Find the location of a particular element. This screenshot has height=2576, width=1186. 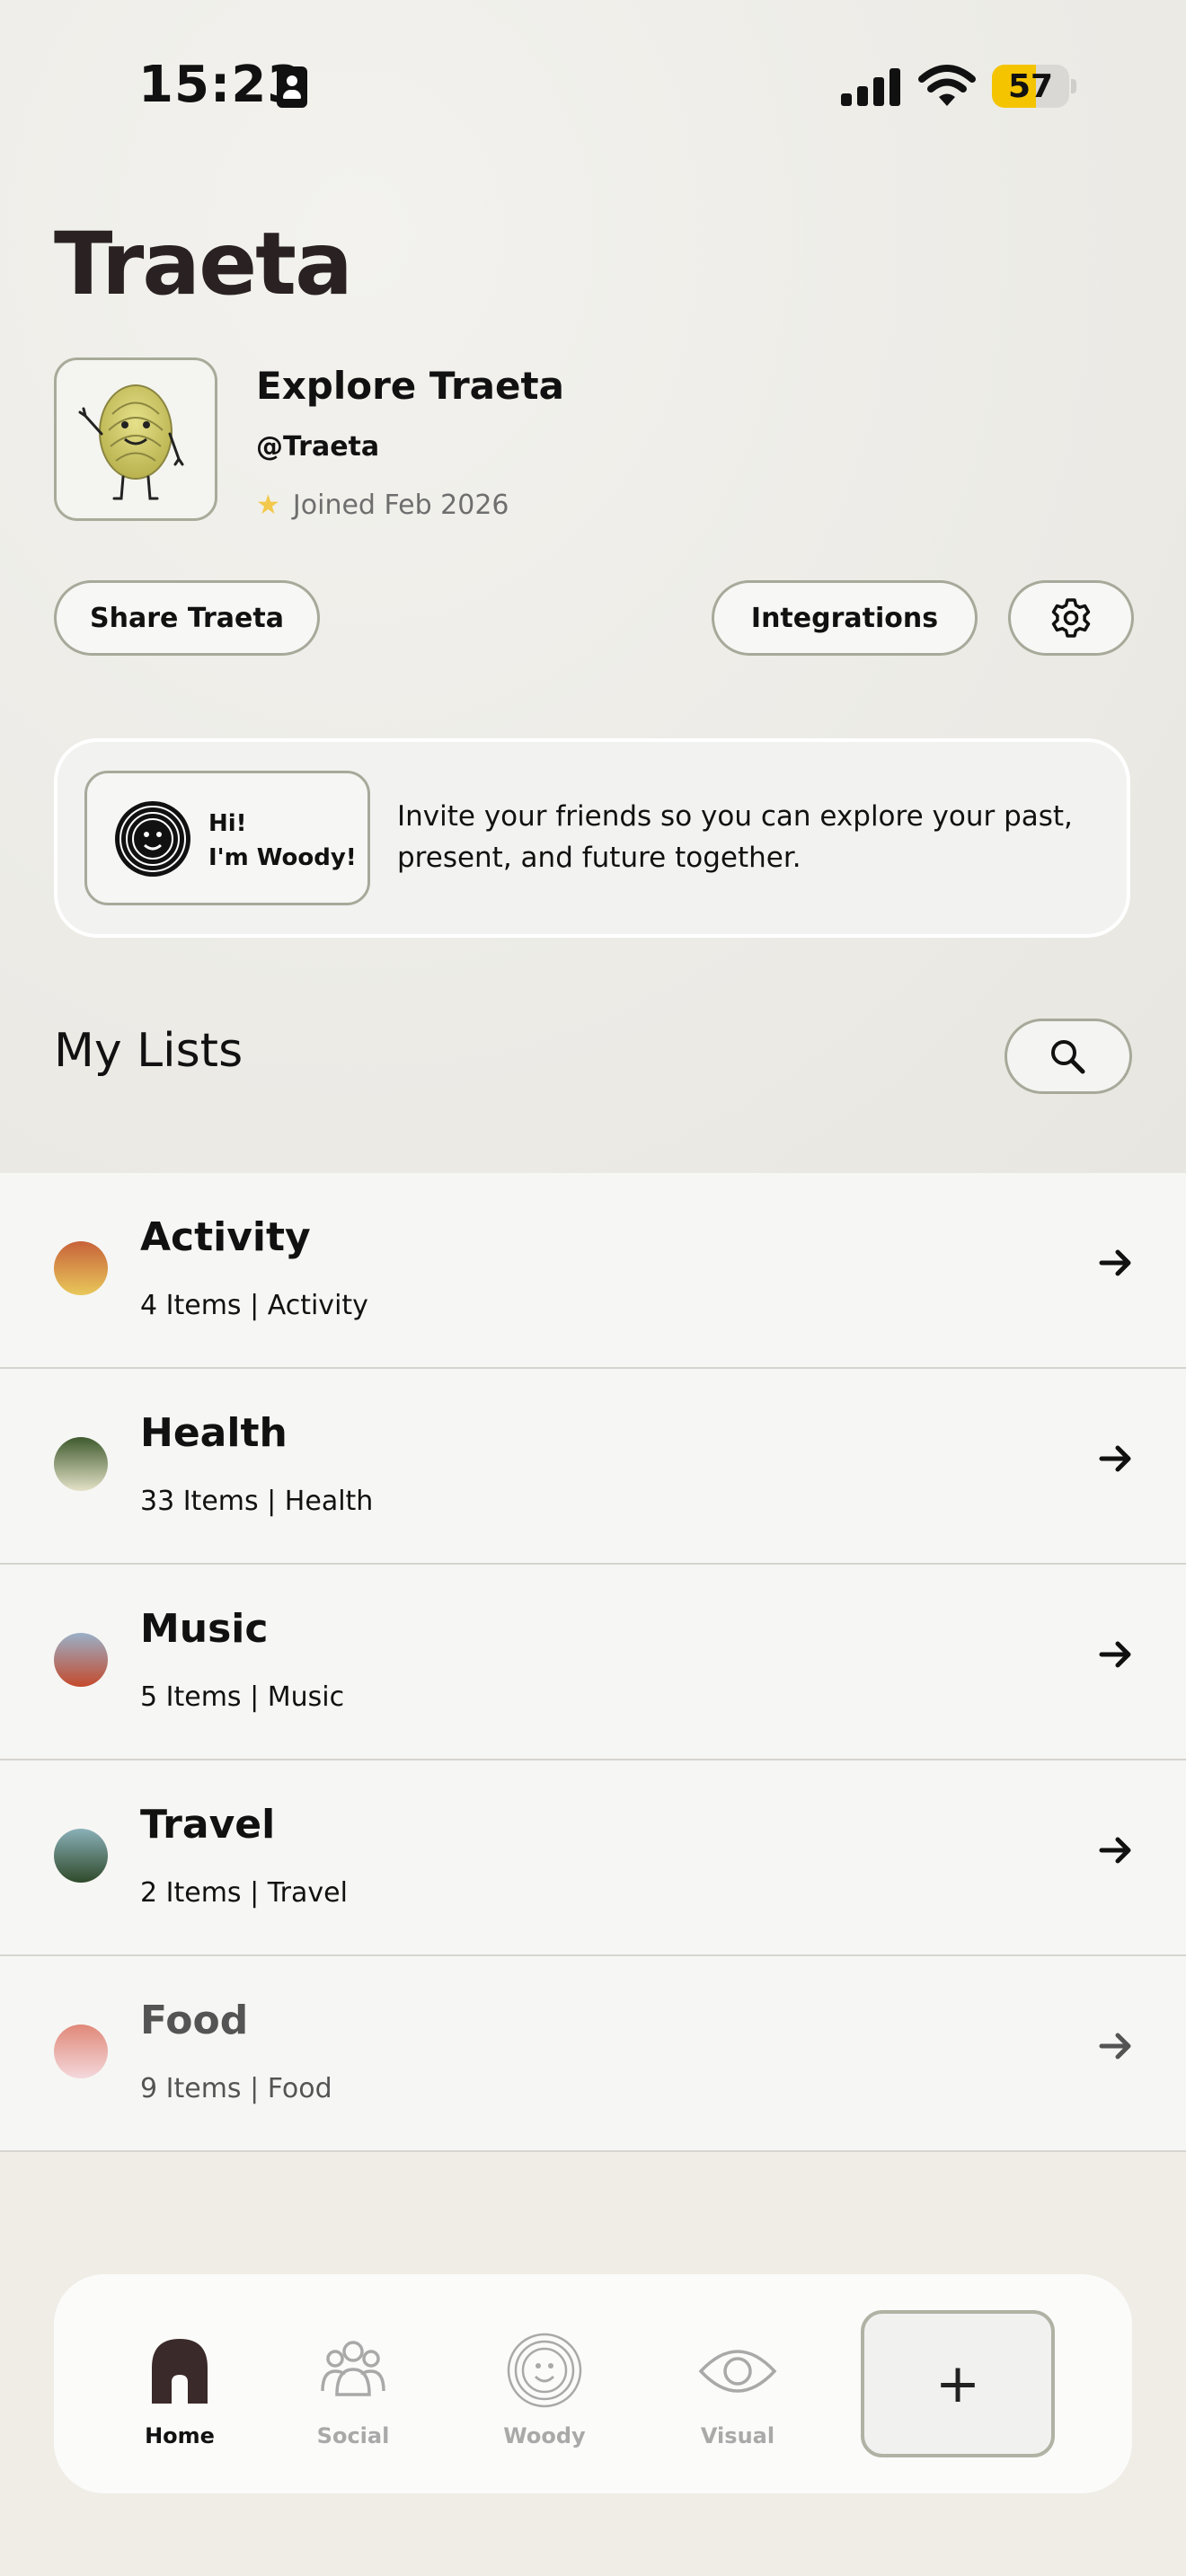

star-icon: ★ is located at coordinates (268, 506).